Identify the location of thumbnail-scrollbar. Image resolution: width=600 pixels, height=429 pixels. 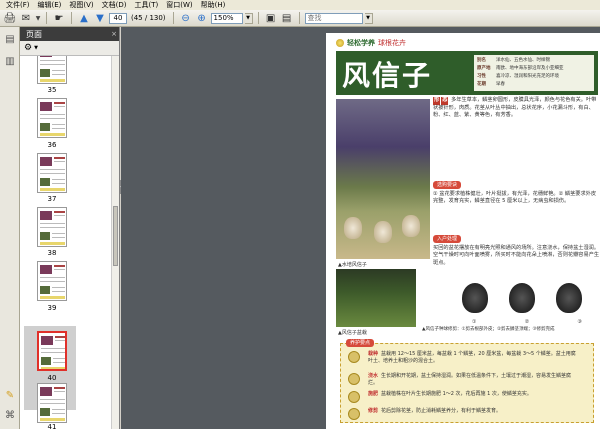
(115, 242).